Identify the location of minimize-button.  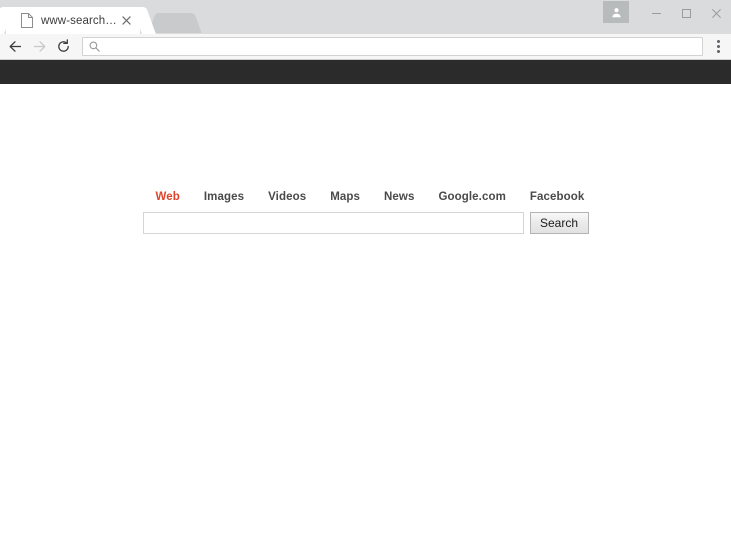
(656, 13).